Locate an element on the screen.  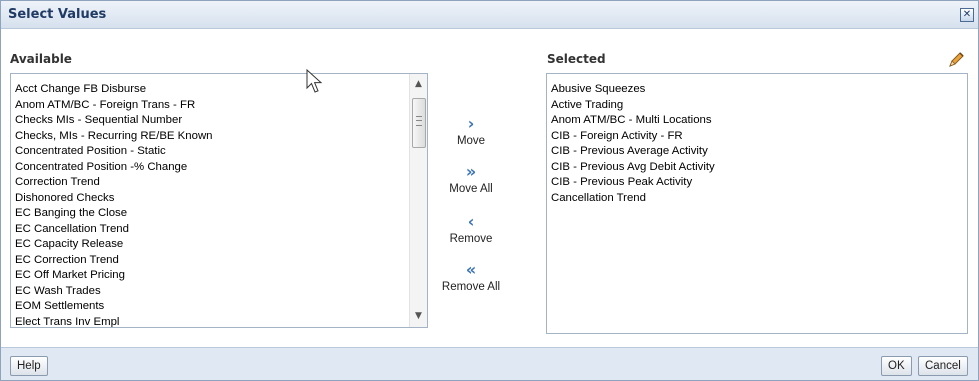
available-list-item: Correction Trend is located at coordinates (114, 183).